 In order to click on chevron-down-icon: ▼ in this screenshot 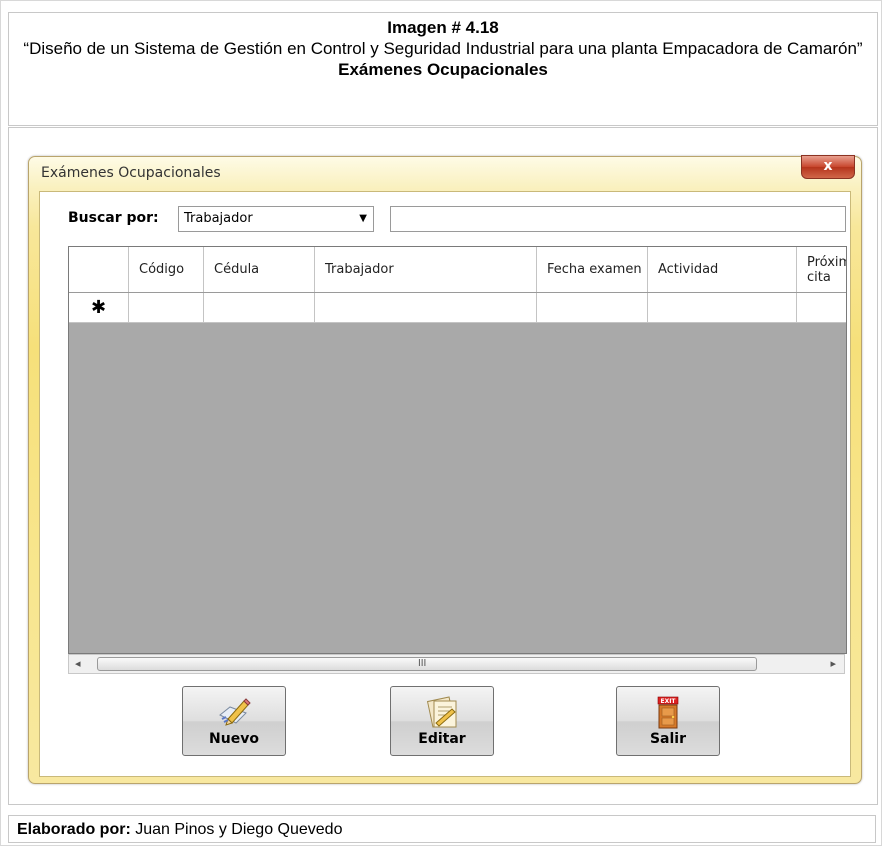, I will do `click(363, 218)`.